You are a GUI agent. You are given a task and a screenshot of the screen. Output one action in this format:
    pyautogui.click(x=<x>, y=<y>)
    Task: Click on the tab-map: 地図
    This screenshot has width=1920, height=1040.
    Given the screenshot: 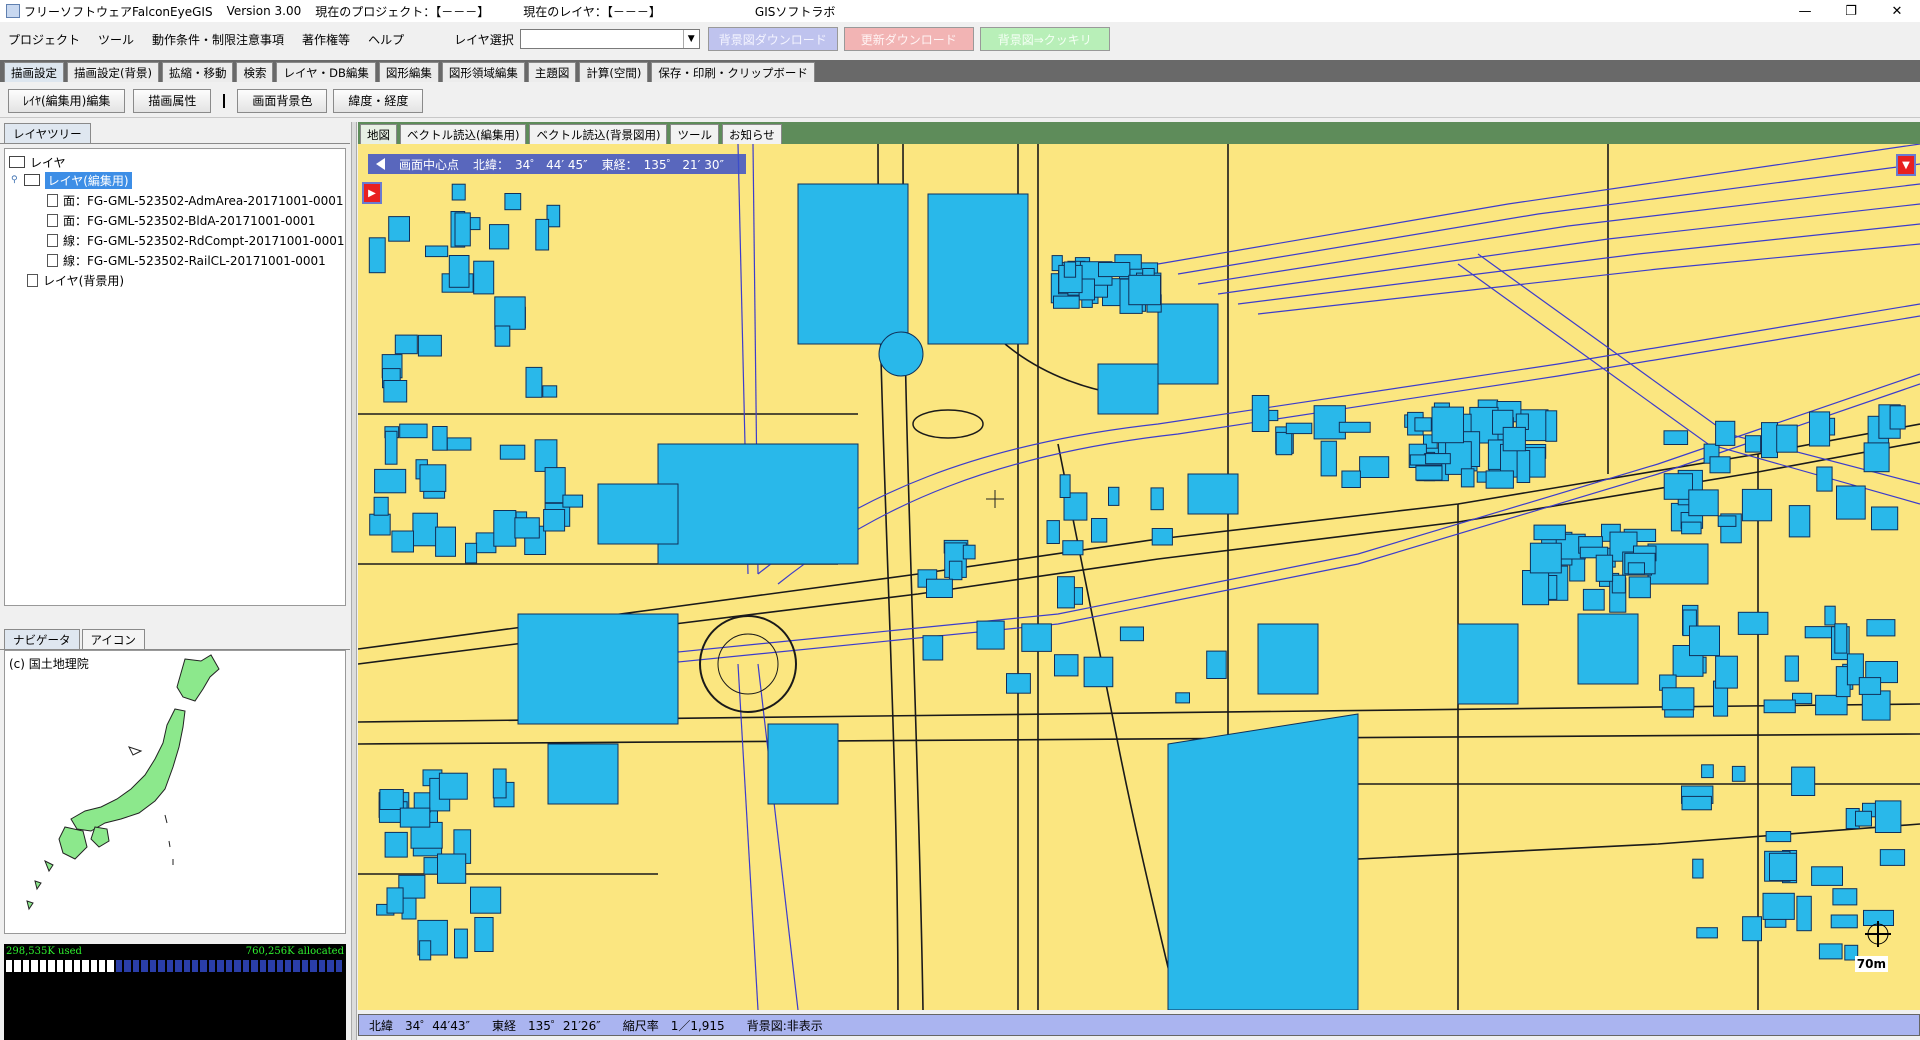 What is the action you would take?
    pyautogui.click(x=378, y=134)
    